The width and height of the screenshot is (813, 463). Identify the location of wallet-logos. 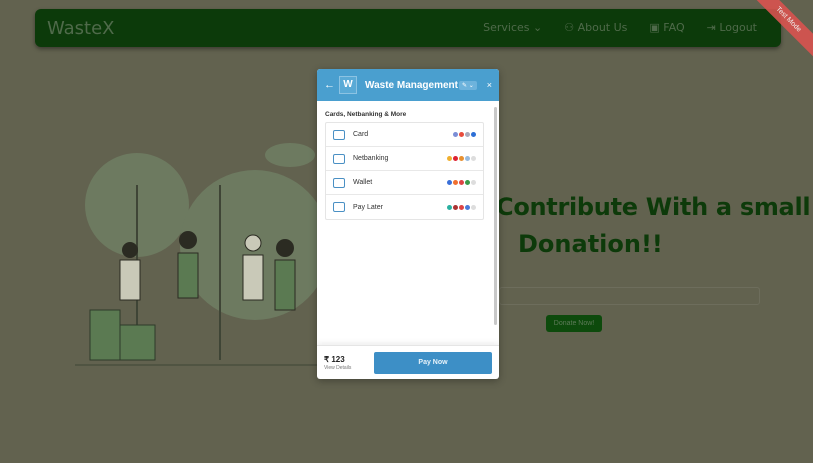
(461, 182).